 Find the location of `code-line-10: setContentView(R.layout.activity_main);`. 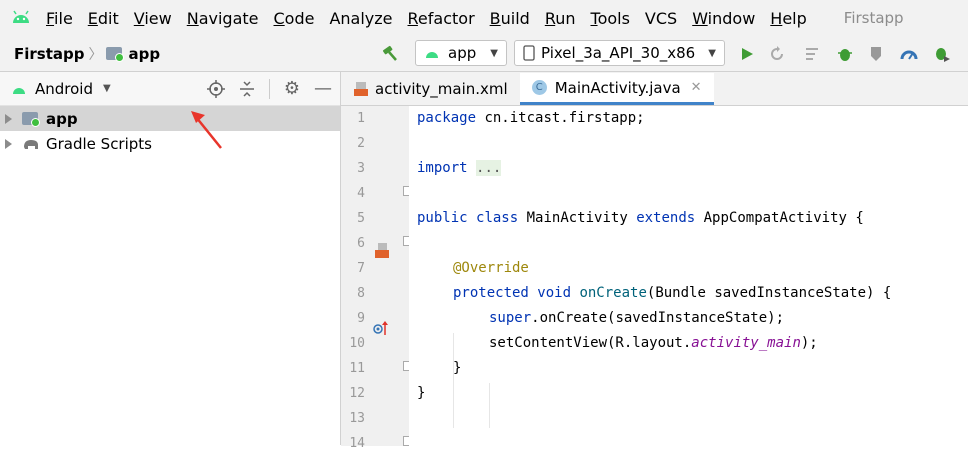

code-line-10: setContentView(R.layout.activity_main); is located at coordinates (653, 343).